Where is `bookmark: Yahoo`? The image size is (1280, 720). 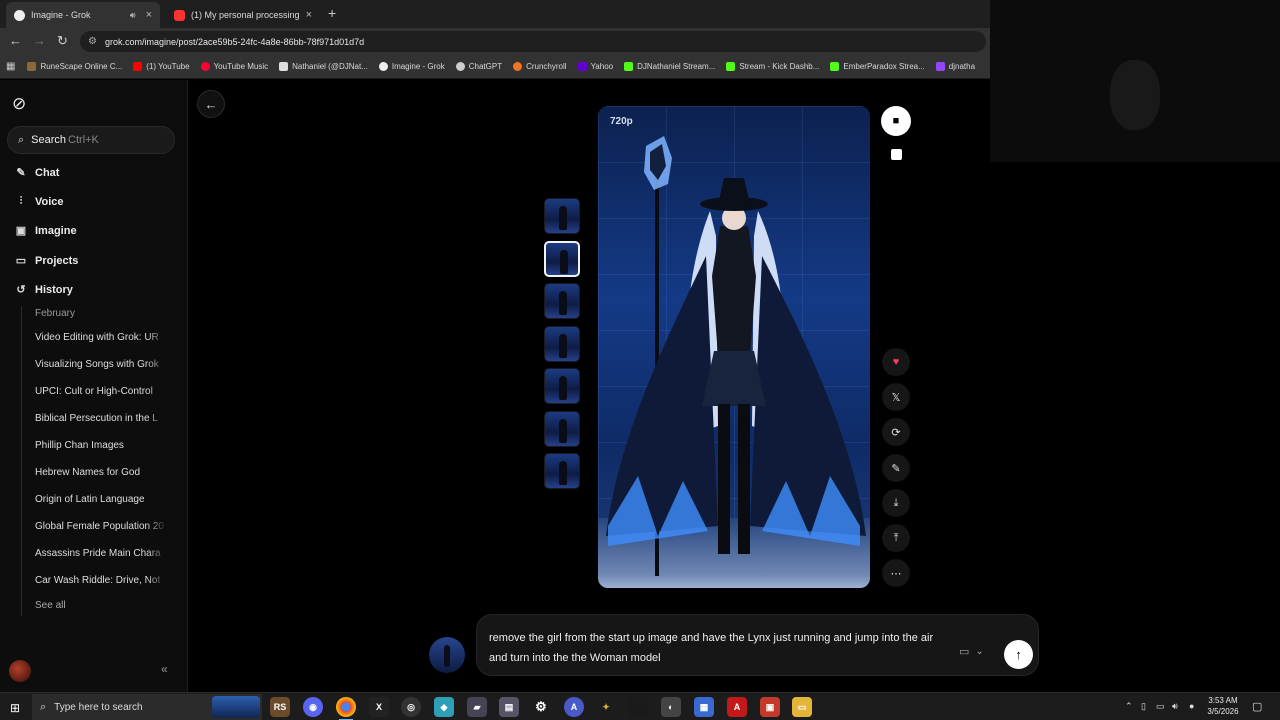
bookmark: Yahoo is located at coordinates (595, 66).